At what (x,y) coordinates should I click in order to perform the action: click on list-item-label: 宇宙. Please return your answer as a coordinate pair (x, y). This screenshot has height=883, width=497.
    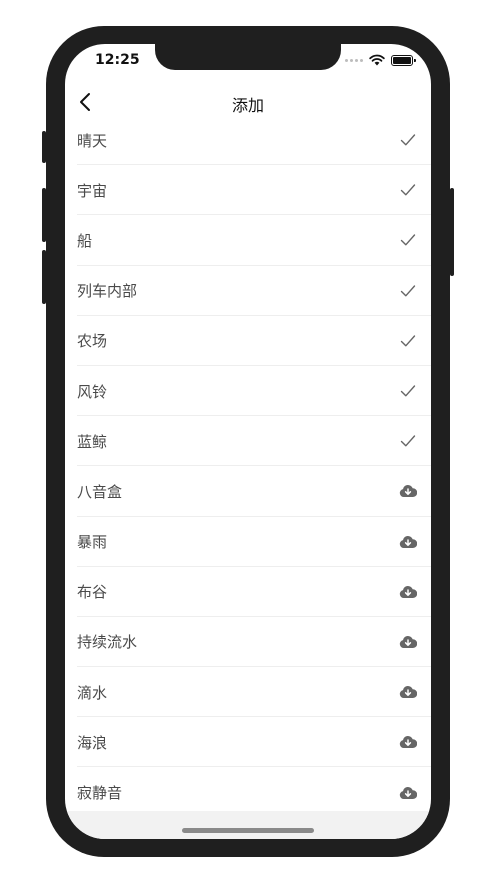
    Looking at the image, I should click on (92, 190).